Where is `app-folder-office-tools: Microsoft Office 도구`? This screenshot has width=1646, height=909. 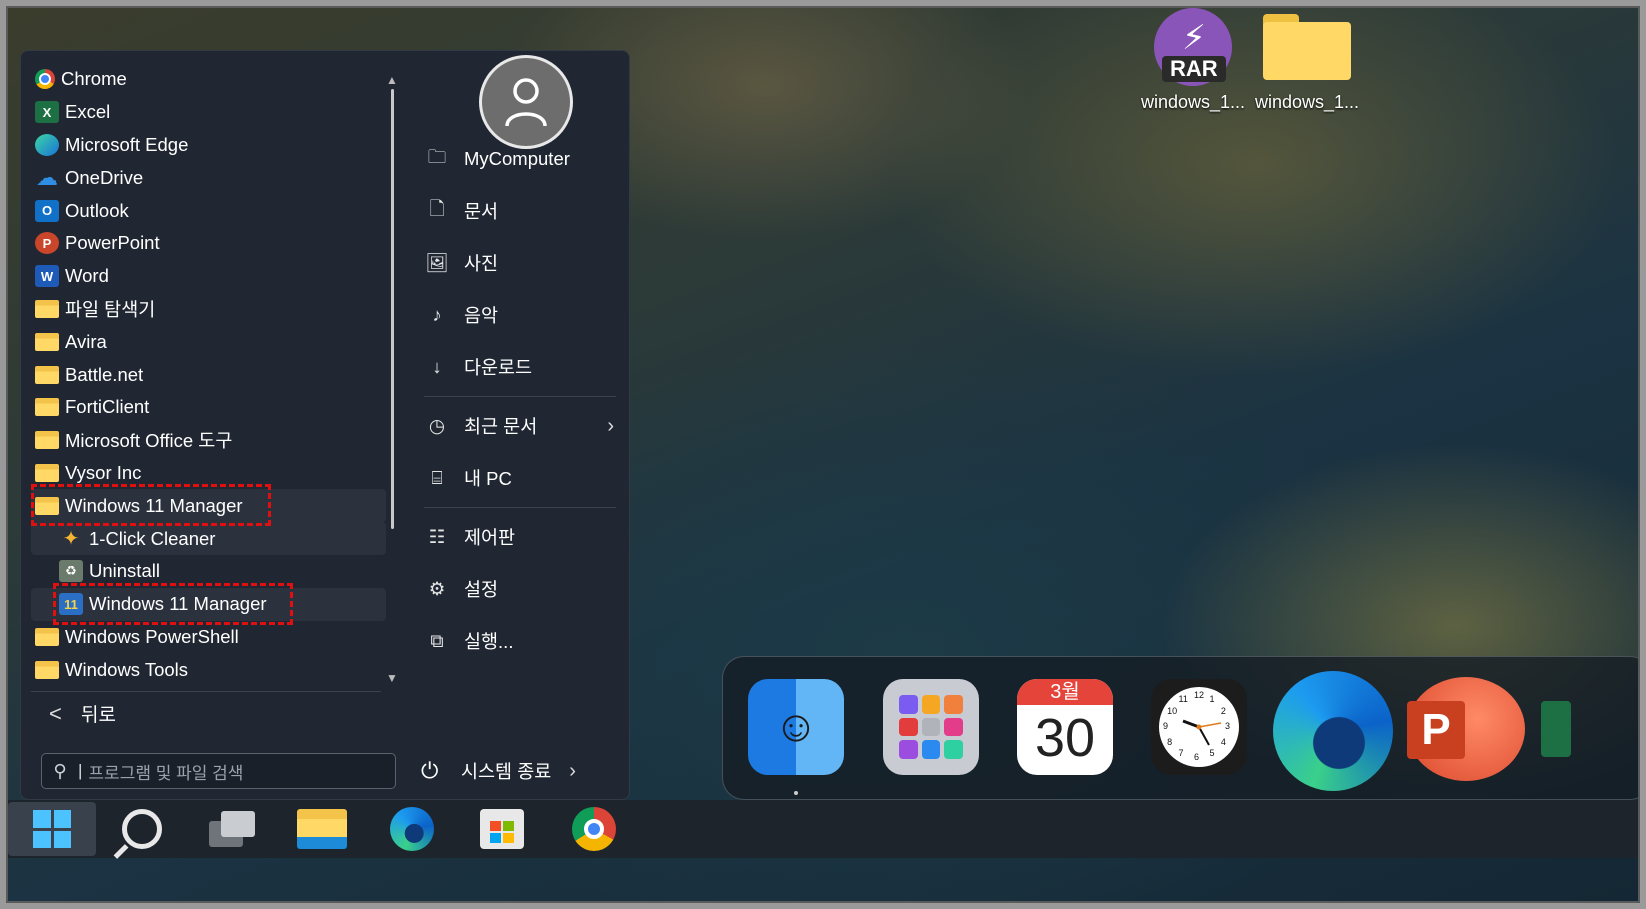 app-folder-office-tools: Microsoft Office 도구 is located at coordinates (208, 440).